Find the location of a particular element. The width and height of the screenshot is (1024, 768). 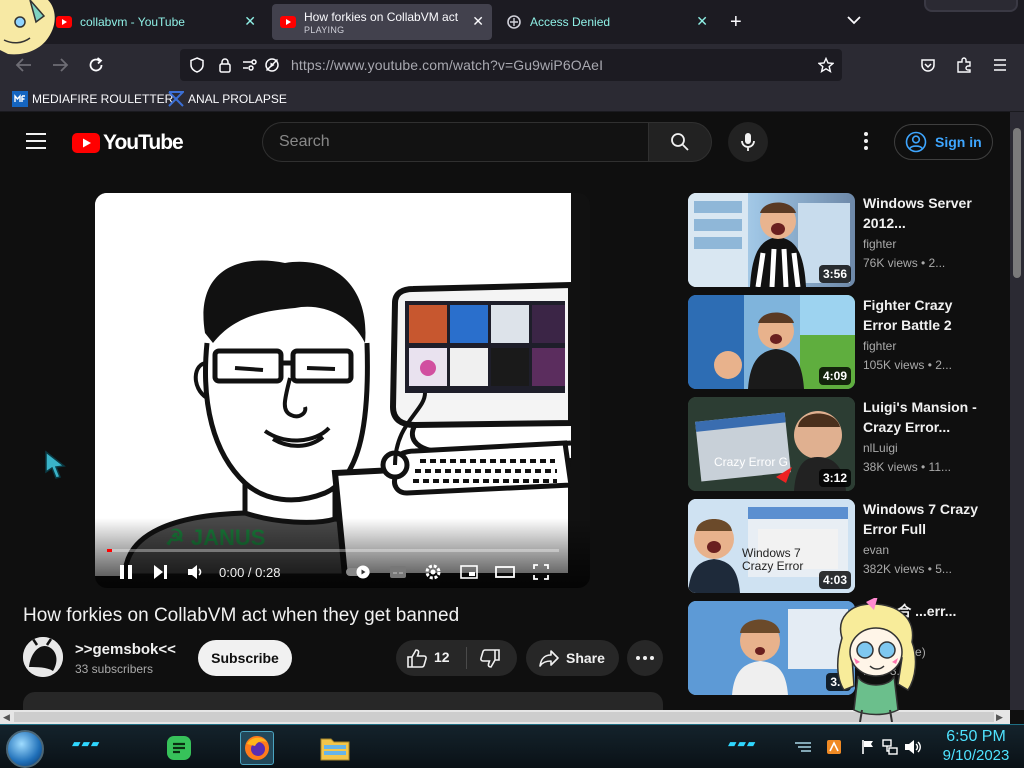

channel-name: >>gemsbok<< is located at coordinates (125, 649).